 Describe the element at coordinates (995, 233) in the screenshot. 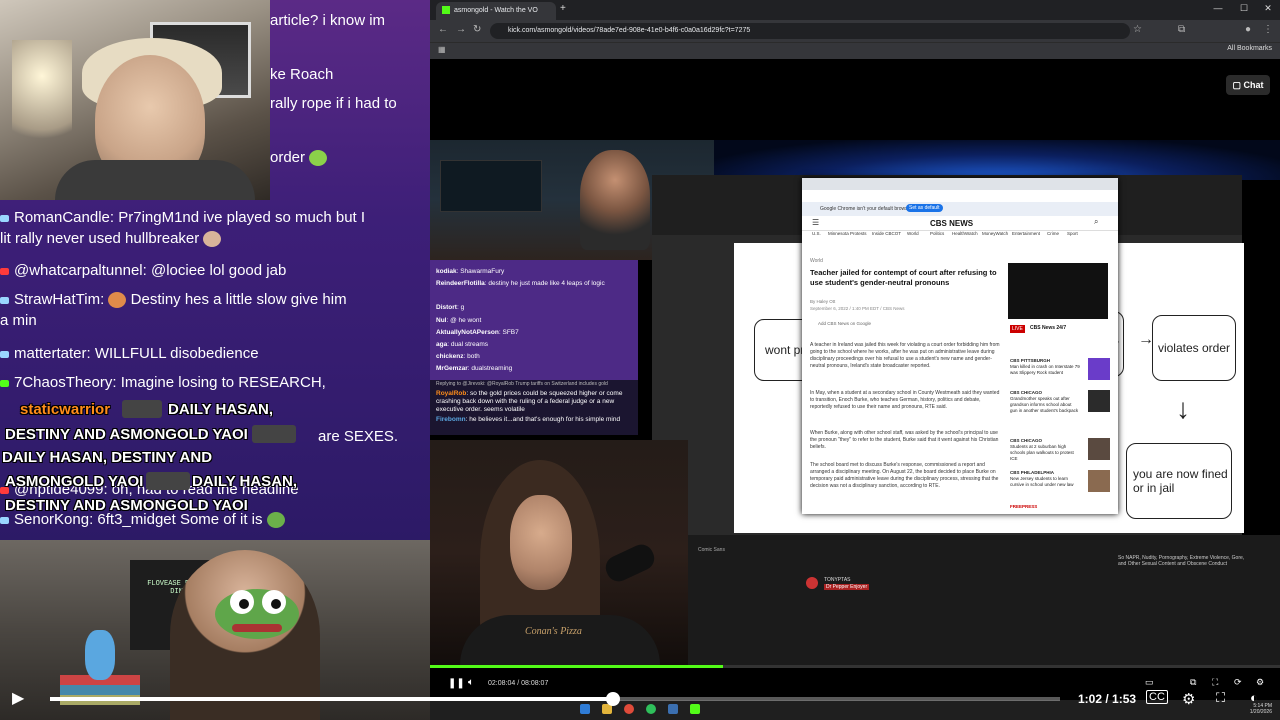

I see `cbs-nav-item: MoneyWatch` at that location.